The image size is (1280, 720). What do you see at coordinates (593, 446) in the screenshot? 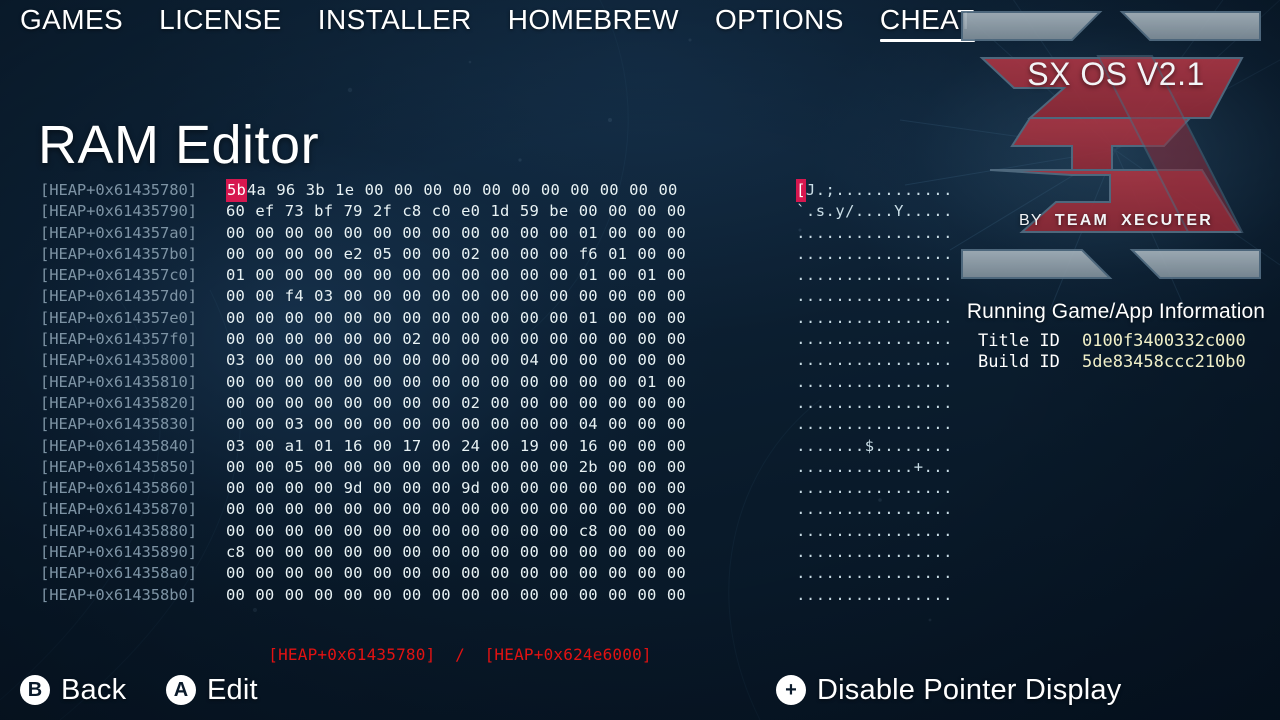
I see `hex-byte: 16` at bounding box center [593, 446].